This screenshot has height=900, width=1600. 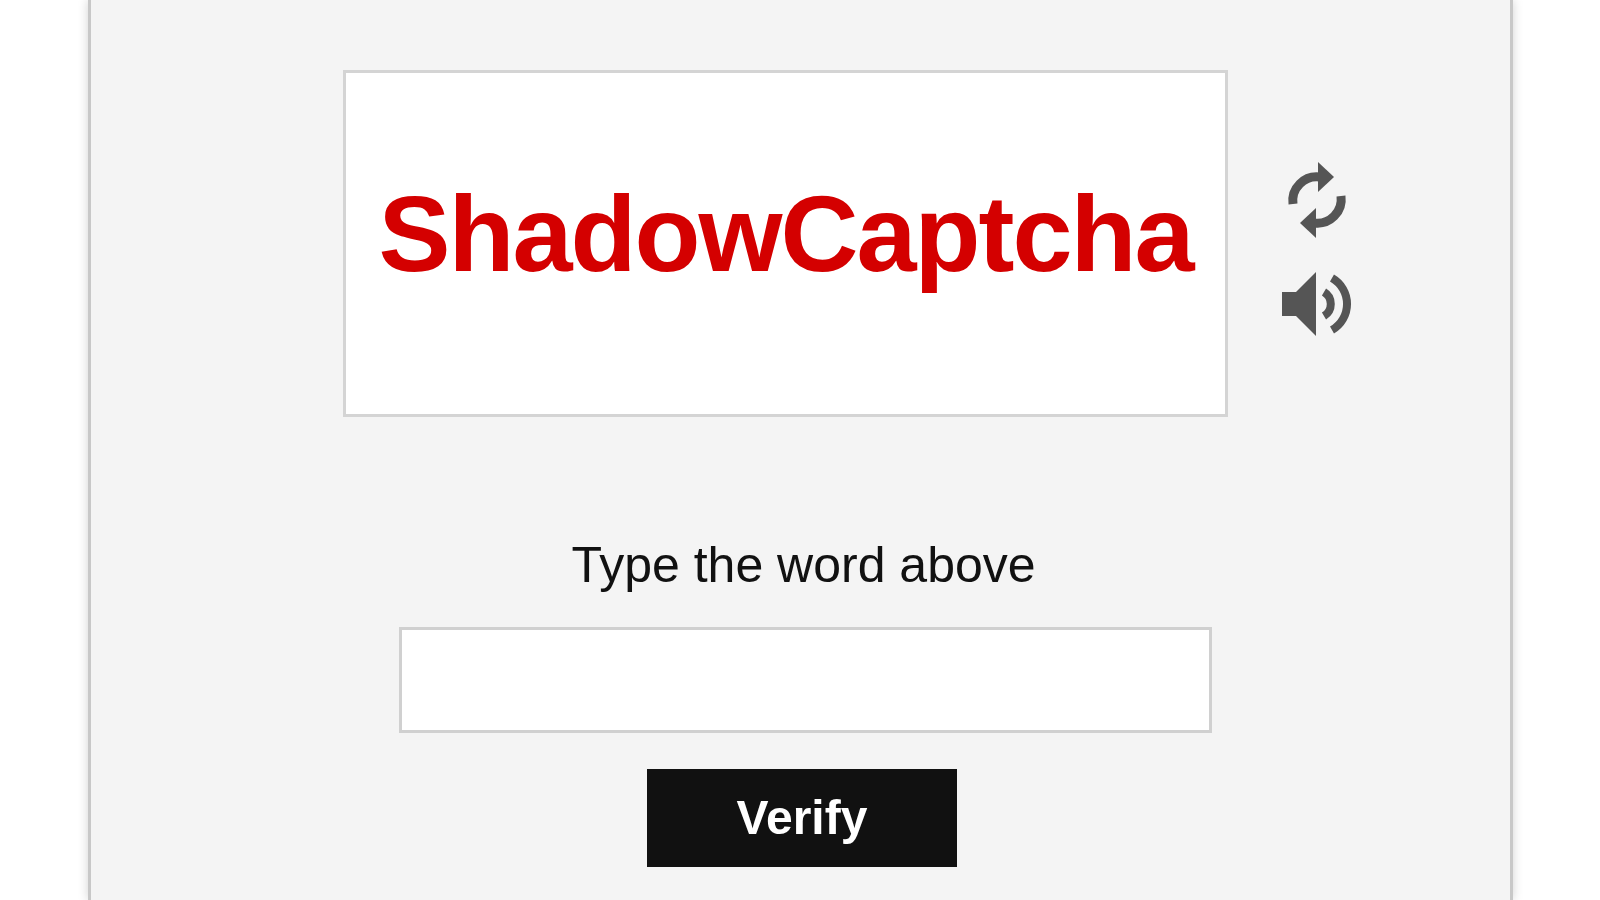 What do you see at coordinates (803, 565) in the screenshot?
I see `instruction-text: Type the word above` at bounding box center [803, 565].